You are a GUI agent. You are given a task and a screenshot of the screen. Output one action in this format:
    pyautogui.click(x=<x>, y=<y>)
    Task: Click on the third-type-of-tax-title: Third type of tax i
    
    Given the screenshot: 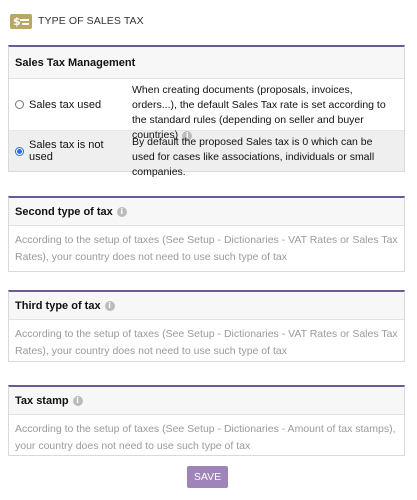 What is the action you would take?
    pyautogui.click(x=206, y=306)
    